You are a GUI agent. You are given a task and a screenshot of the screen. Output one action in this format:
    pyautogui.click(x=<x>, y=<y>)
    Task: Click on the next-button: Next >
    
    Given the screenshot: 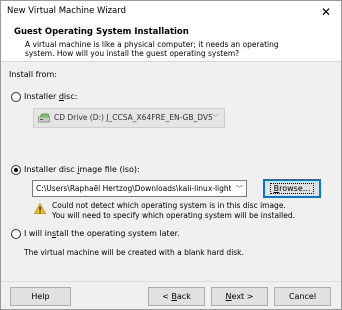 What is the action you would take?
    pyautogui.click(x=239, y=296)
    